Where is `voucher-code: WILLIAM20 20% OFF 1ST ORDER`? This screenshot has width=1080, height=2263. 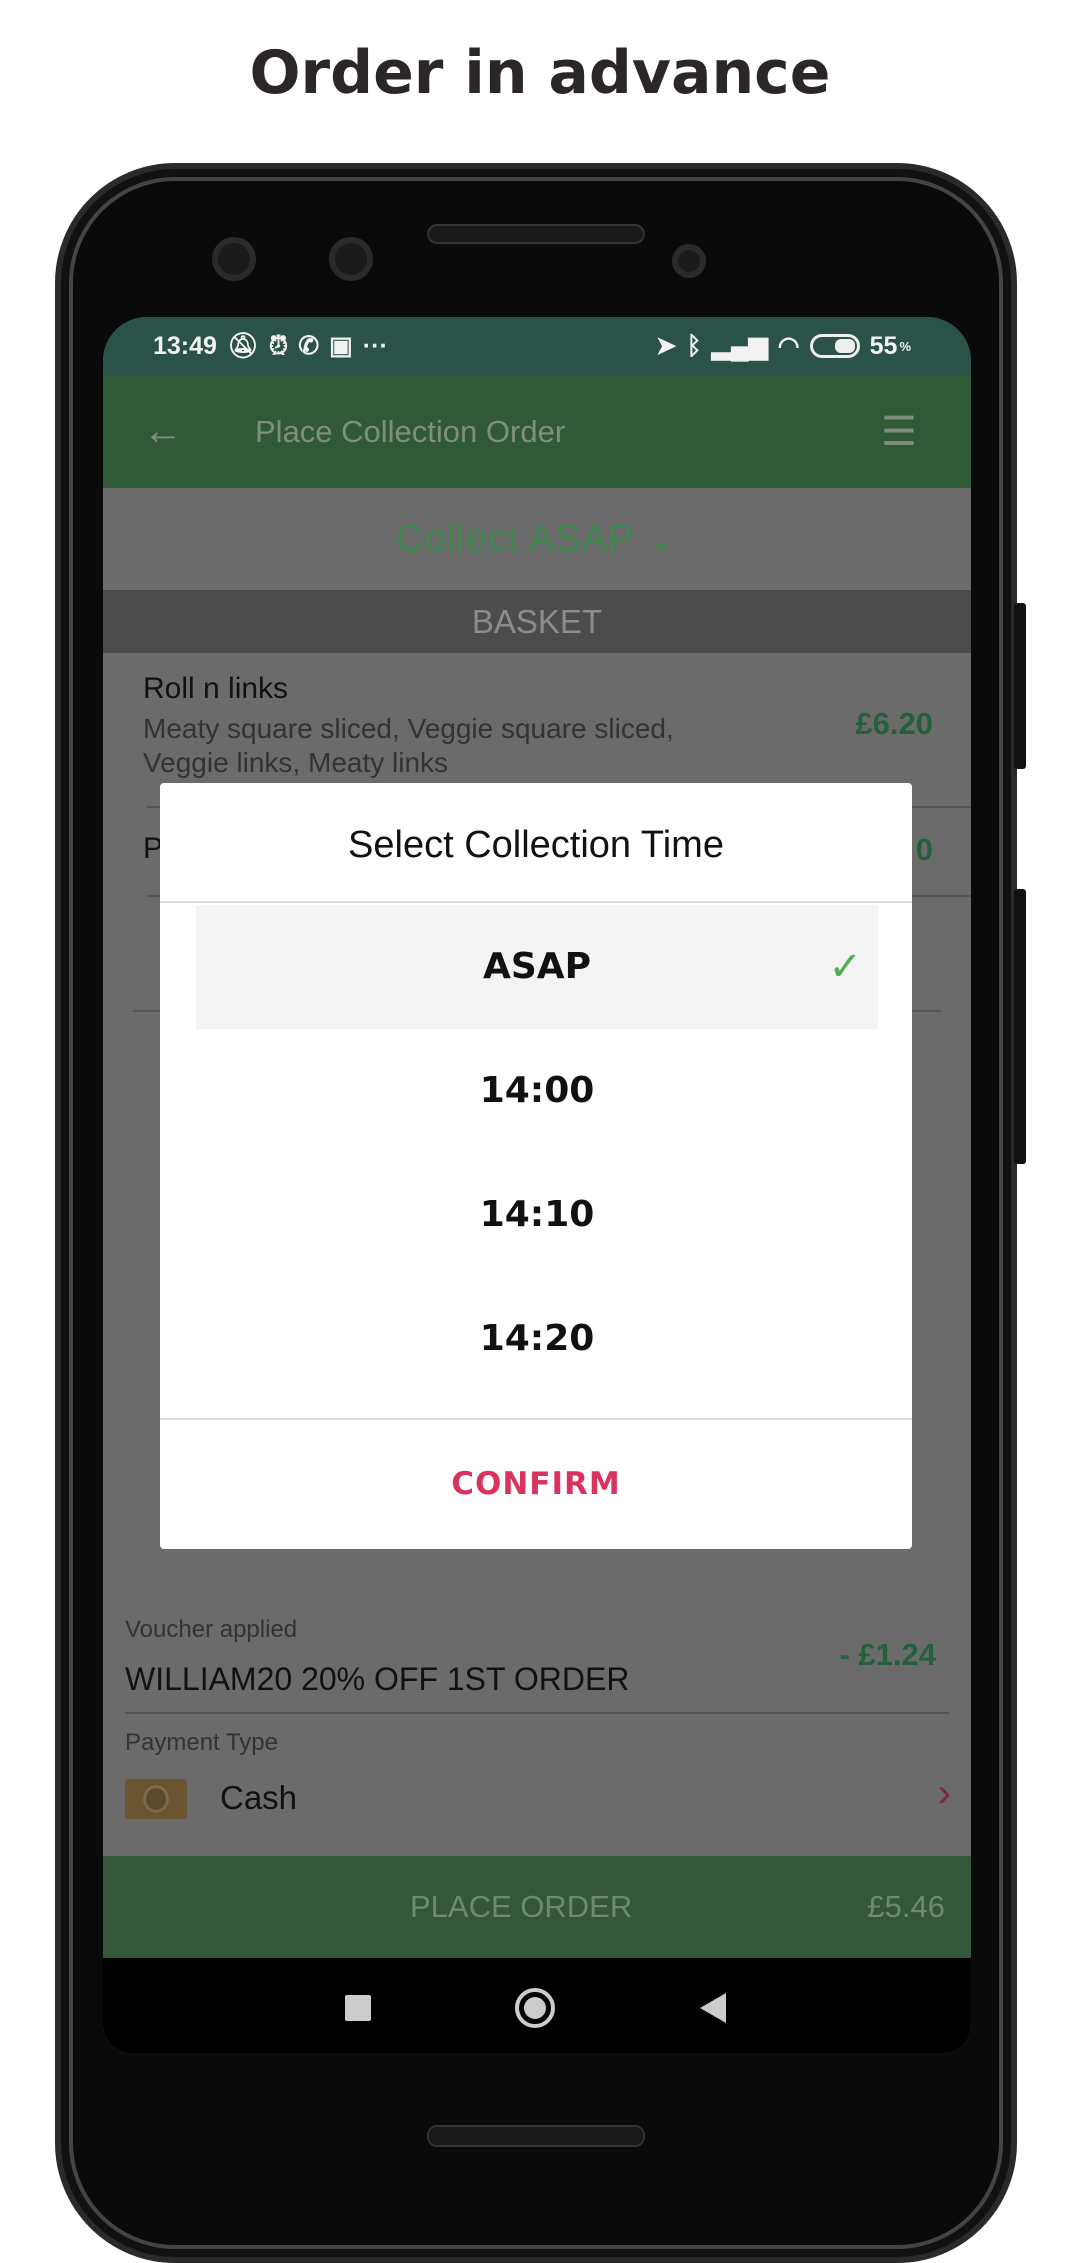 voucher-code: WILLIAM20 20% OFF 1ST ORDER is located at coordinates (377, 1679).